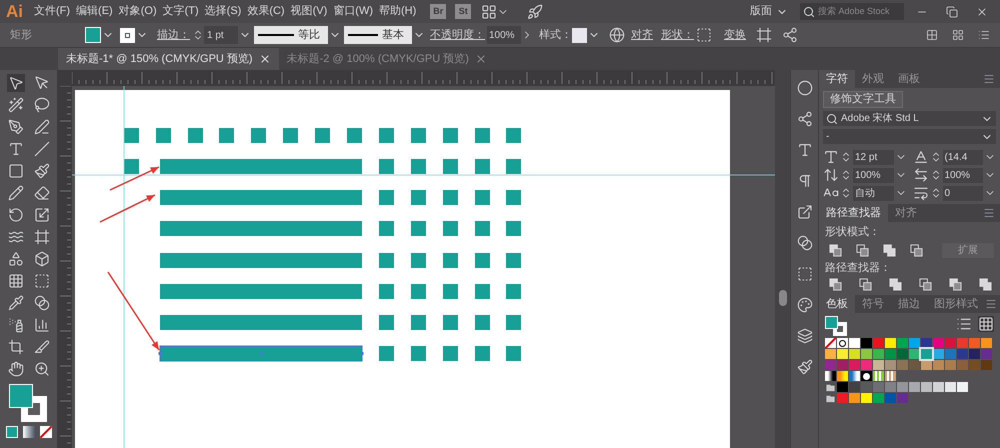 This screenshot has height=448, width=1000. Describe the element at coordinates (16, 237) in the screenshot. I see `warp-tool-icon` at that location.